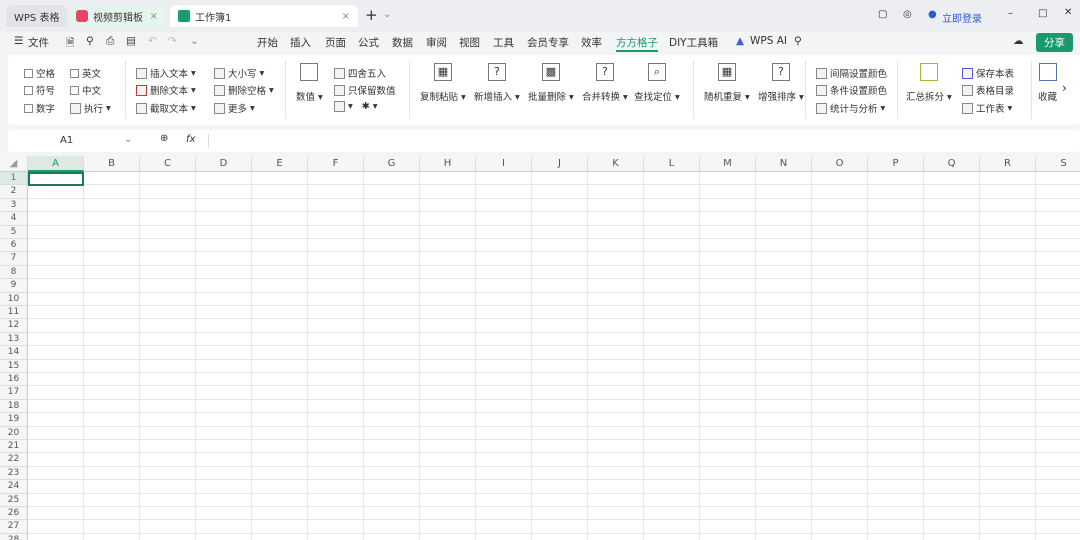  Describe the element at coordinates (14, 473) in the screenshot. I see `row-header-23: 23` at that location.